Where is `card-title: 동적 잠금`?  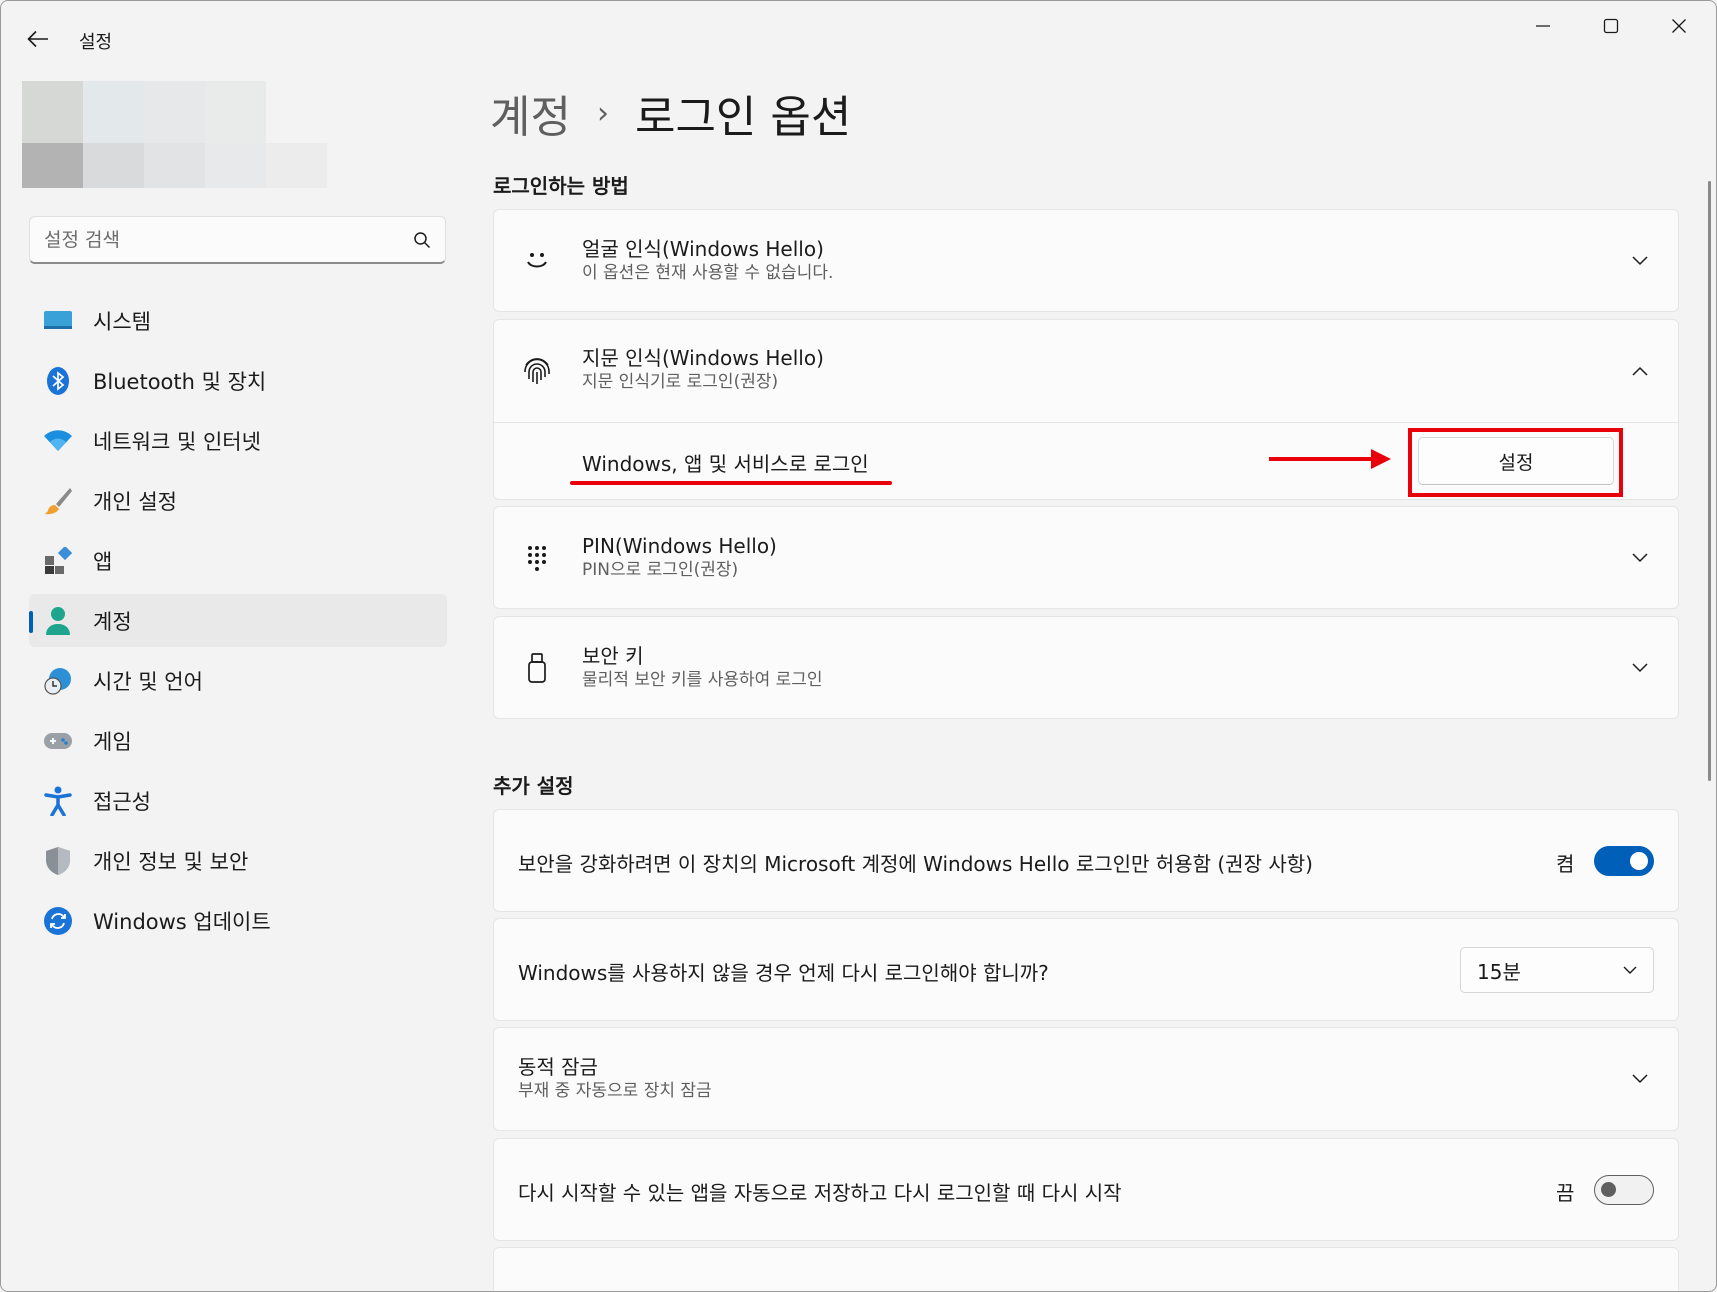 card-title: 동적 잠금 is located at coordinates (558, 1067).